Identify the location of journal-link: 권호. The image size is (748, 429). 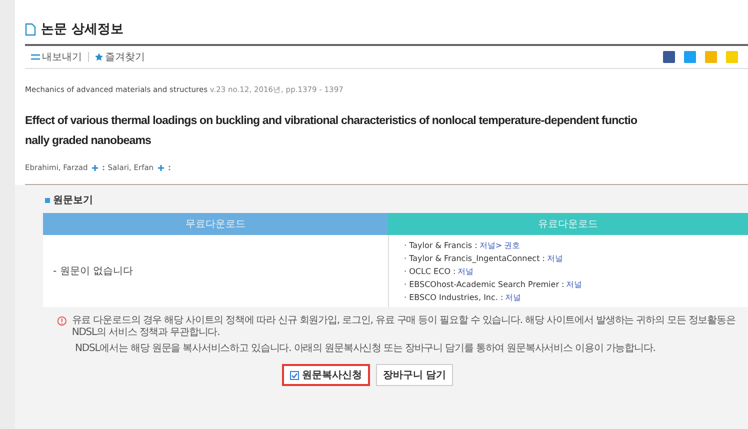
(512, 245).